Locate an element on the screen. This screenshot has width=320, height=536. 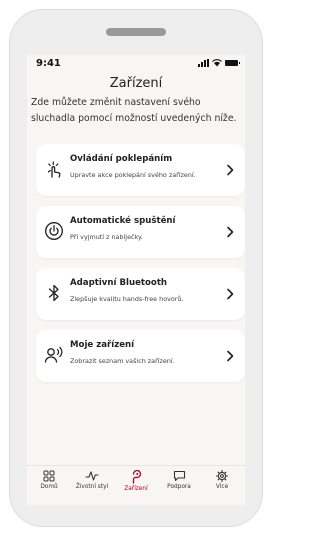
pulse-icon is located at coordinates (92, 476).